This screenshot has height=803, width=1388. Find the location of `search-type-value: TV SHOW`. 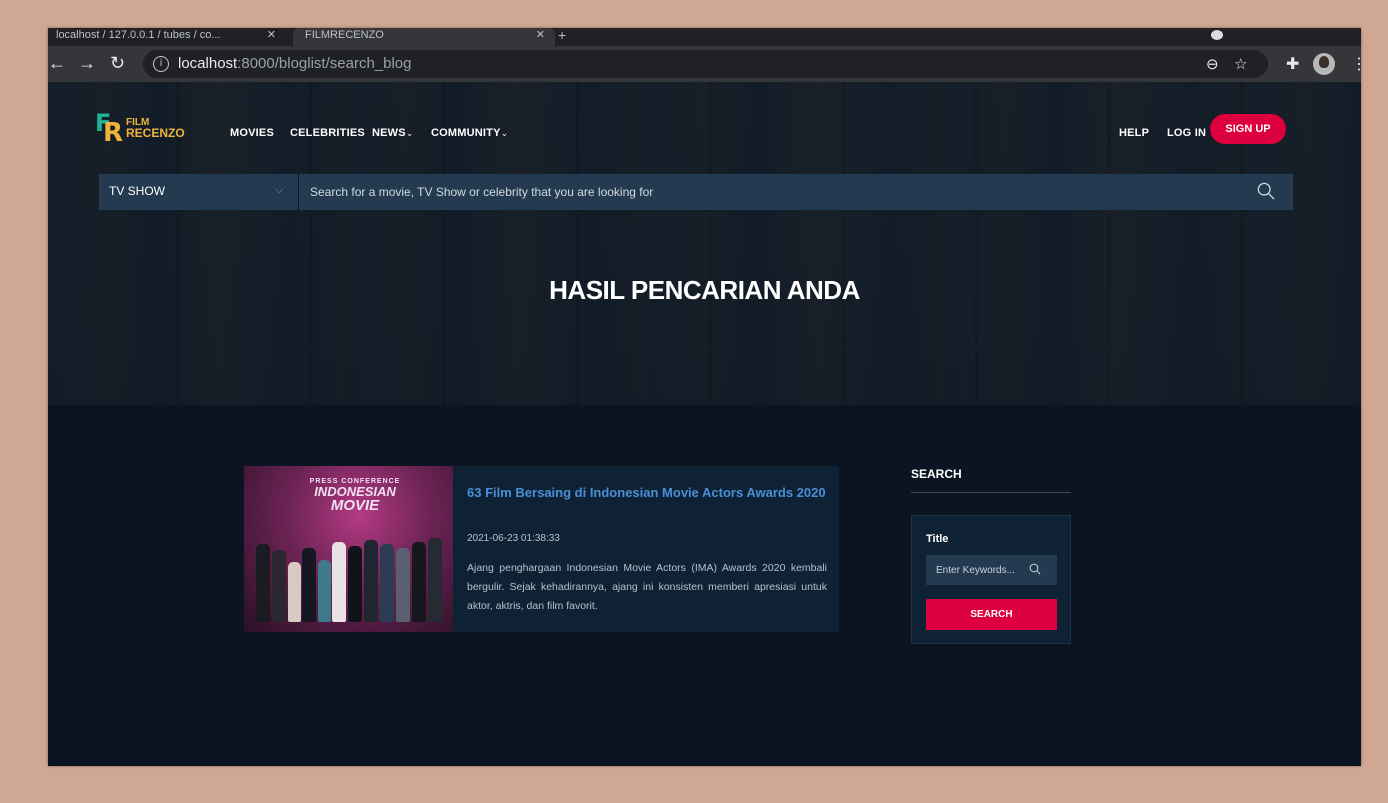

search-type-value: TV SHOW is located at coordinates (137, 191).